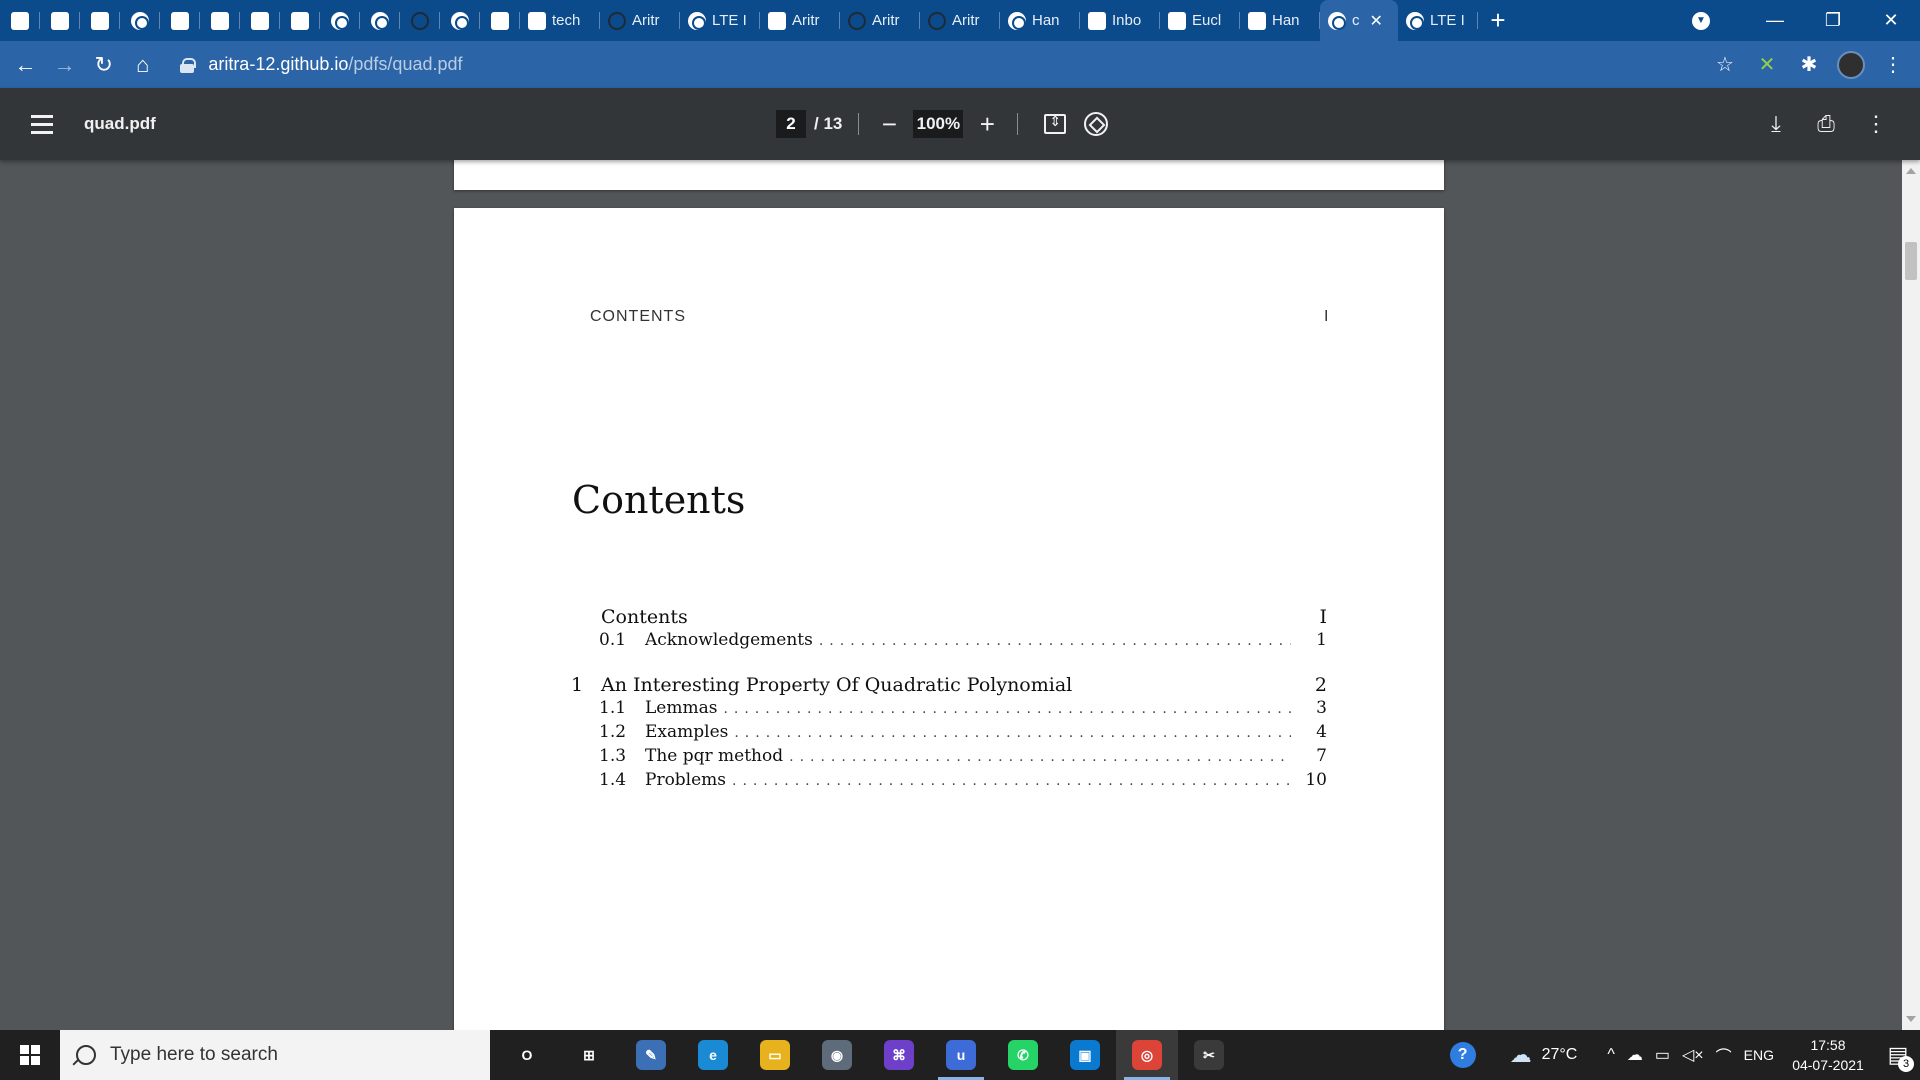 The width and height of the screenshot is (1920, 1080). What do you see at coordinates (589, 1055) in the screenshot?
I see `taskbar-app-1: ⊞` at bounding box center [589, 1055].